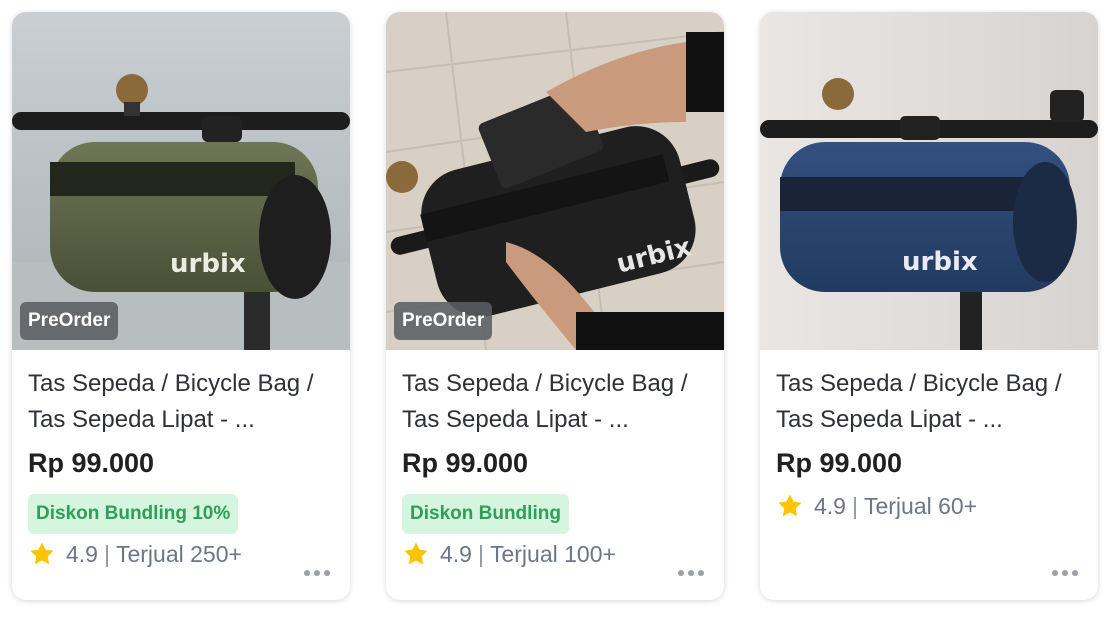 Image resolution: width=1110 pixels, height=618 pixels. What do you see at coordinates (133, 514) in the screenshot?
I see `discount-badge: Diskon Bundling 10%` at bounding box center [133, 514].